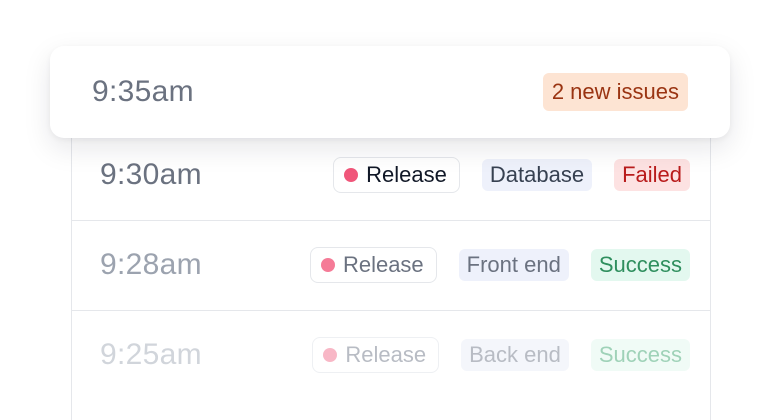 This screenshot has width=780, height=420. Describe the element at coordinates (513, 265) in the screenshot. I see `category-badge: Front end` at that location.